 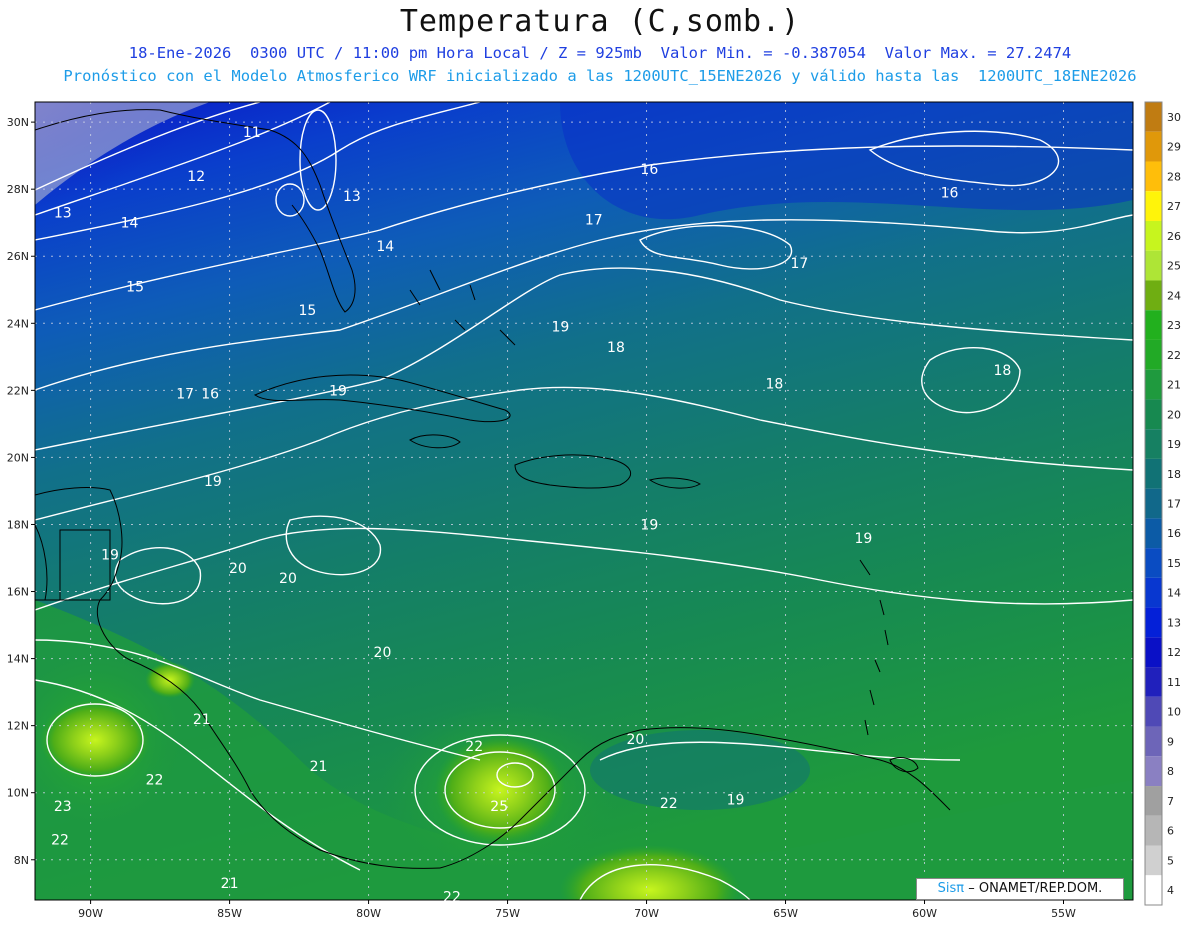 What do you see at coordinates (1174, 652) in the screenshot?
I see `colorbar-label: 12` at bounding box center [1174, 652].